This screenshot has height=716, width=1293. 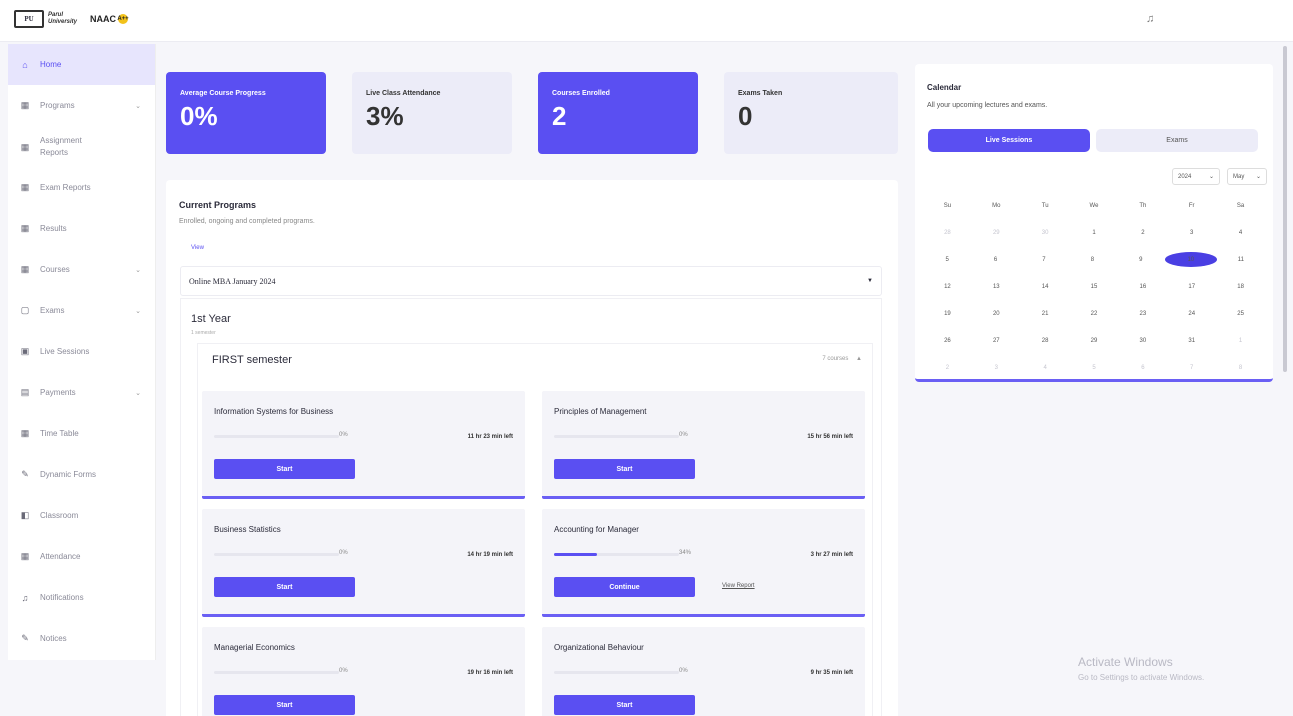 I want to click on calendar-day: 19, so click(x=947, y=314).